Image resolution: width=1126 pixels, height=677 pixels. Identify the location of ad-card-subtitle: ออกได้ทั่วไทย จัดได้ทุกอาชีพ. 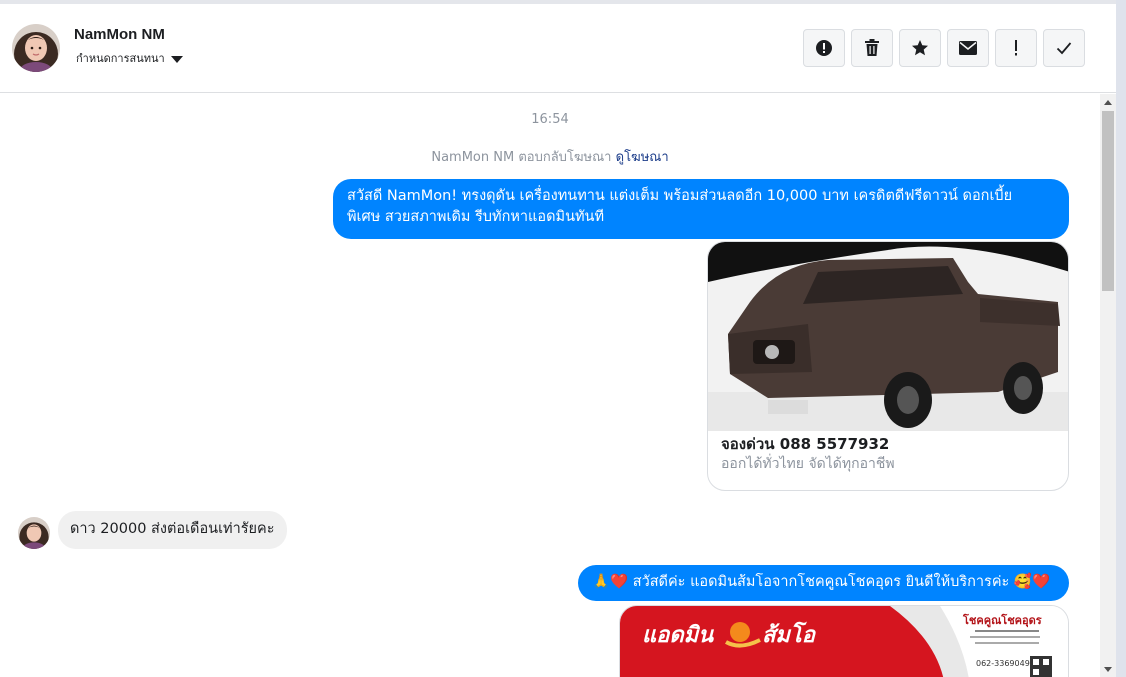
(808, 464).